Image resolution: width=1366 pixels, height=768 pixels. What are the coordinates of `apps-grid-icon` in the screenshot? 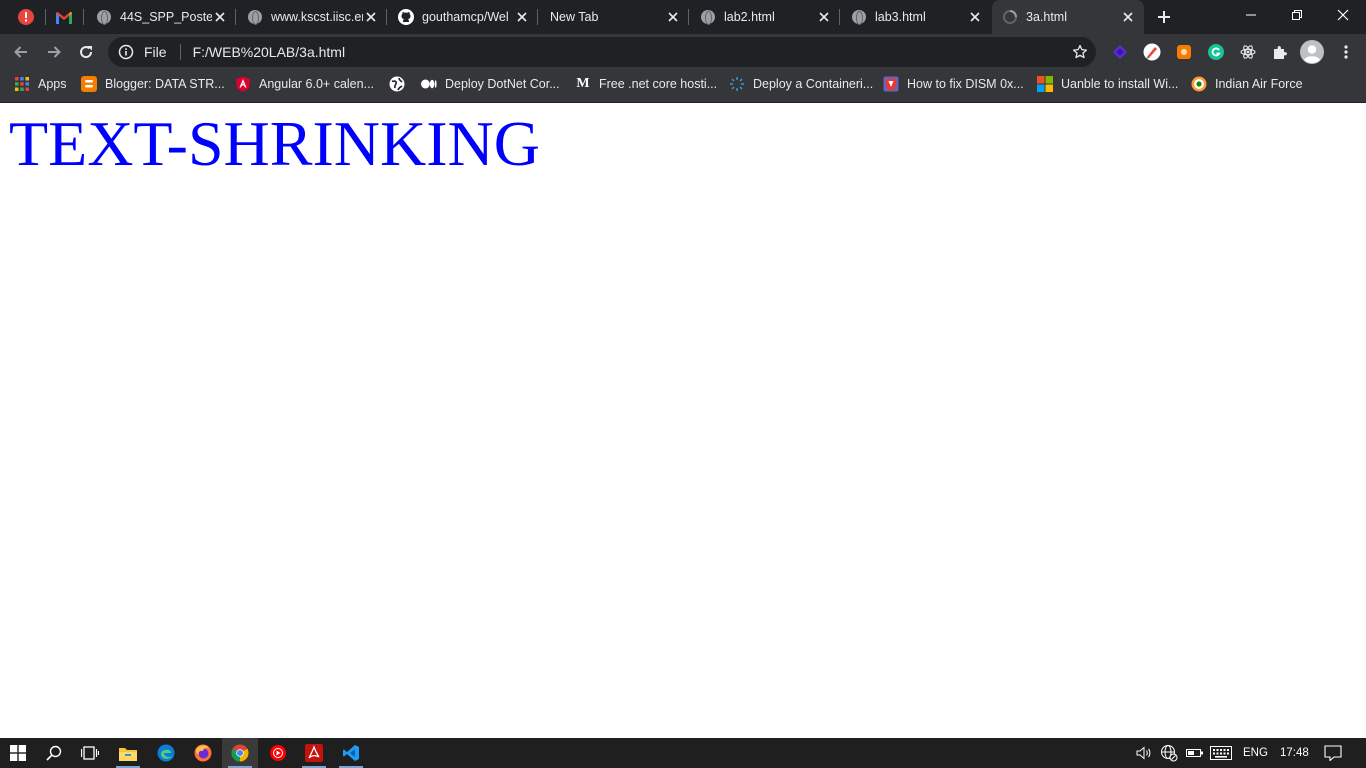 It's located at (22, 84).